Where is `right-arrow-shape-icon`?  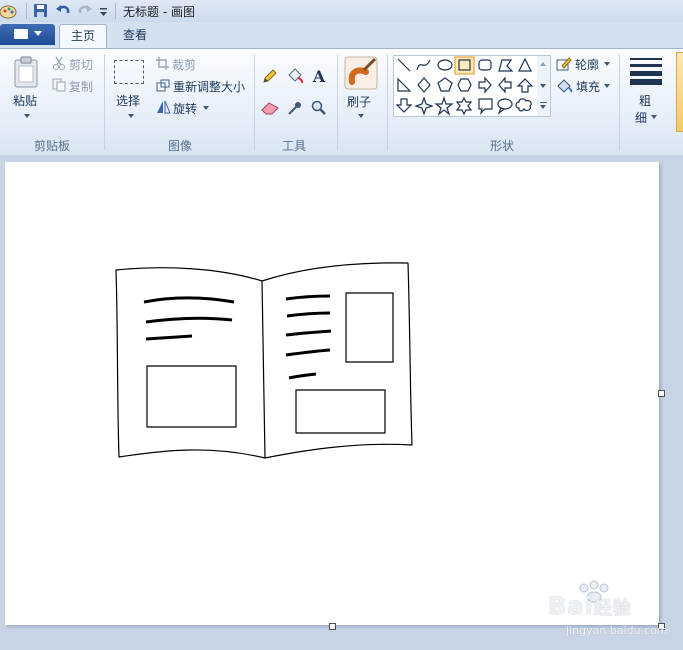 right-arrow-shape-icon is located at coordinates (485, 85).